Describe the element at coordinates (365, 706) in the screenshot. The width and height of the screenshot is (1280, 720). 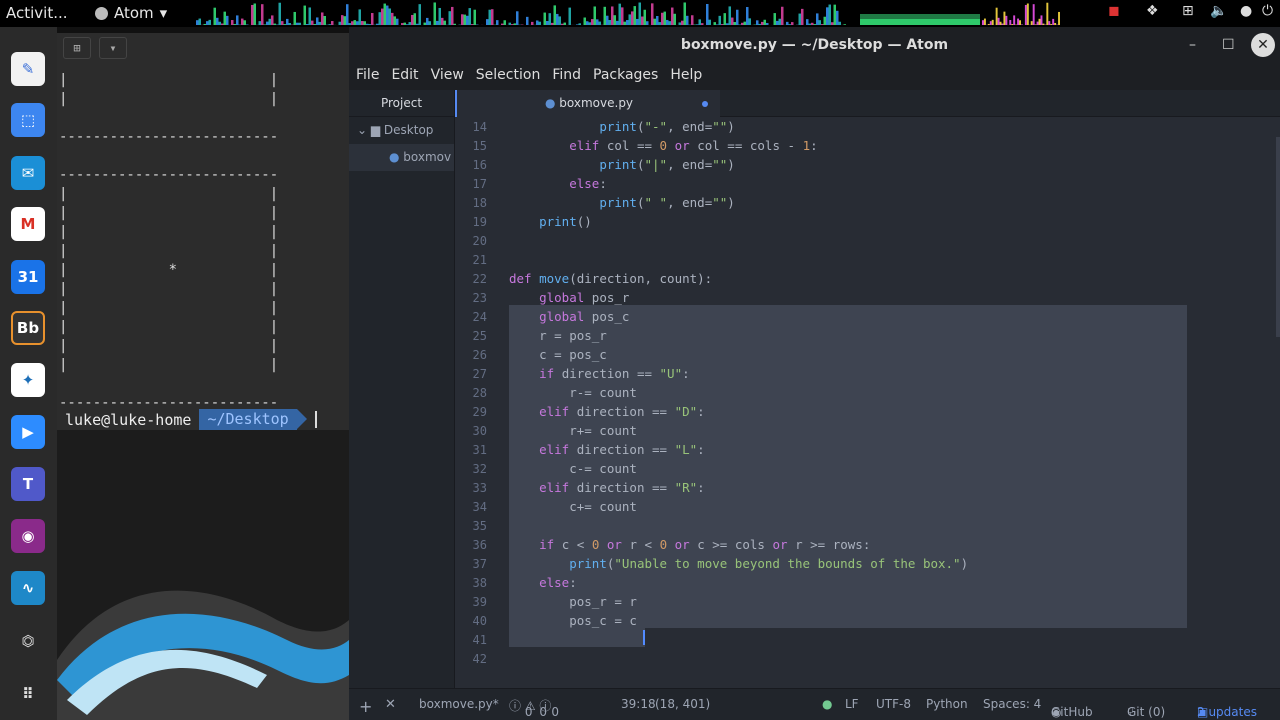
I see `add-icon: +` at that location.